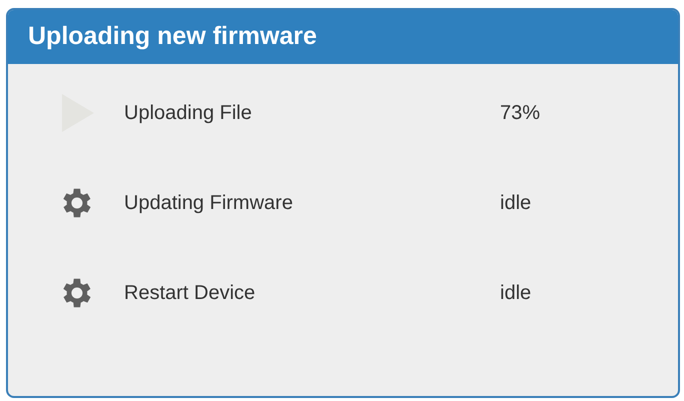 This screenshot has width=684, height=401. I want to click on step-label: Restart Device, so click(190, 293).